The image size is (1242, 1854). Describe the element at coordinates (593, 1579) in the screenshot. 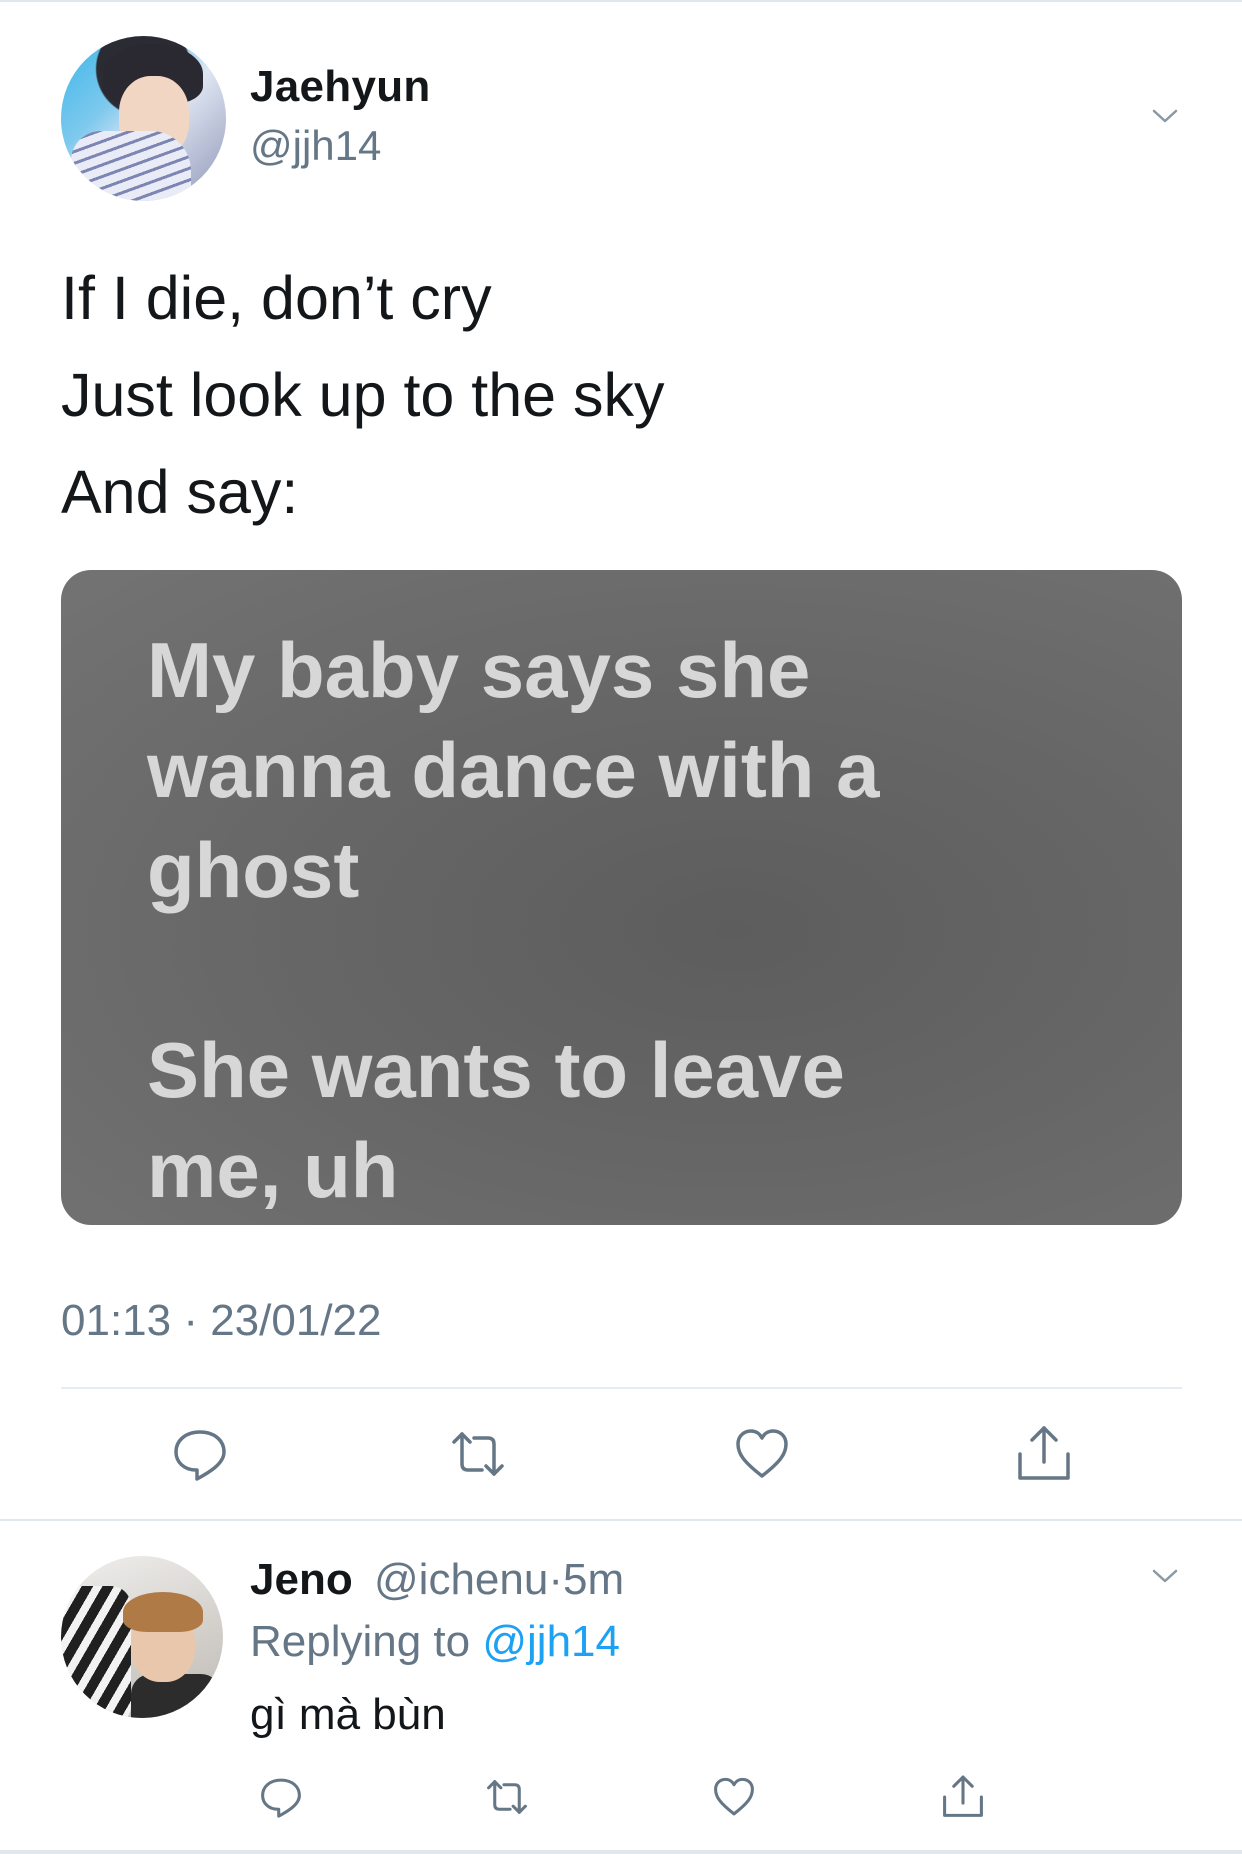

I see `reply-time: 5m` at that location.